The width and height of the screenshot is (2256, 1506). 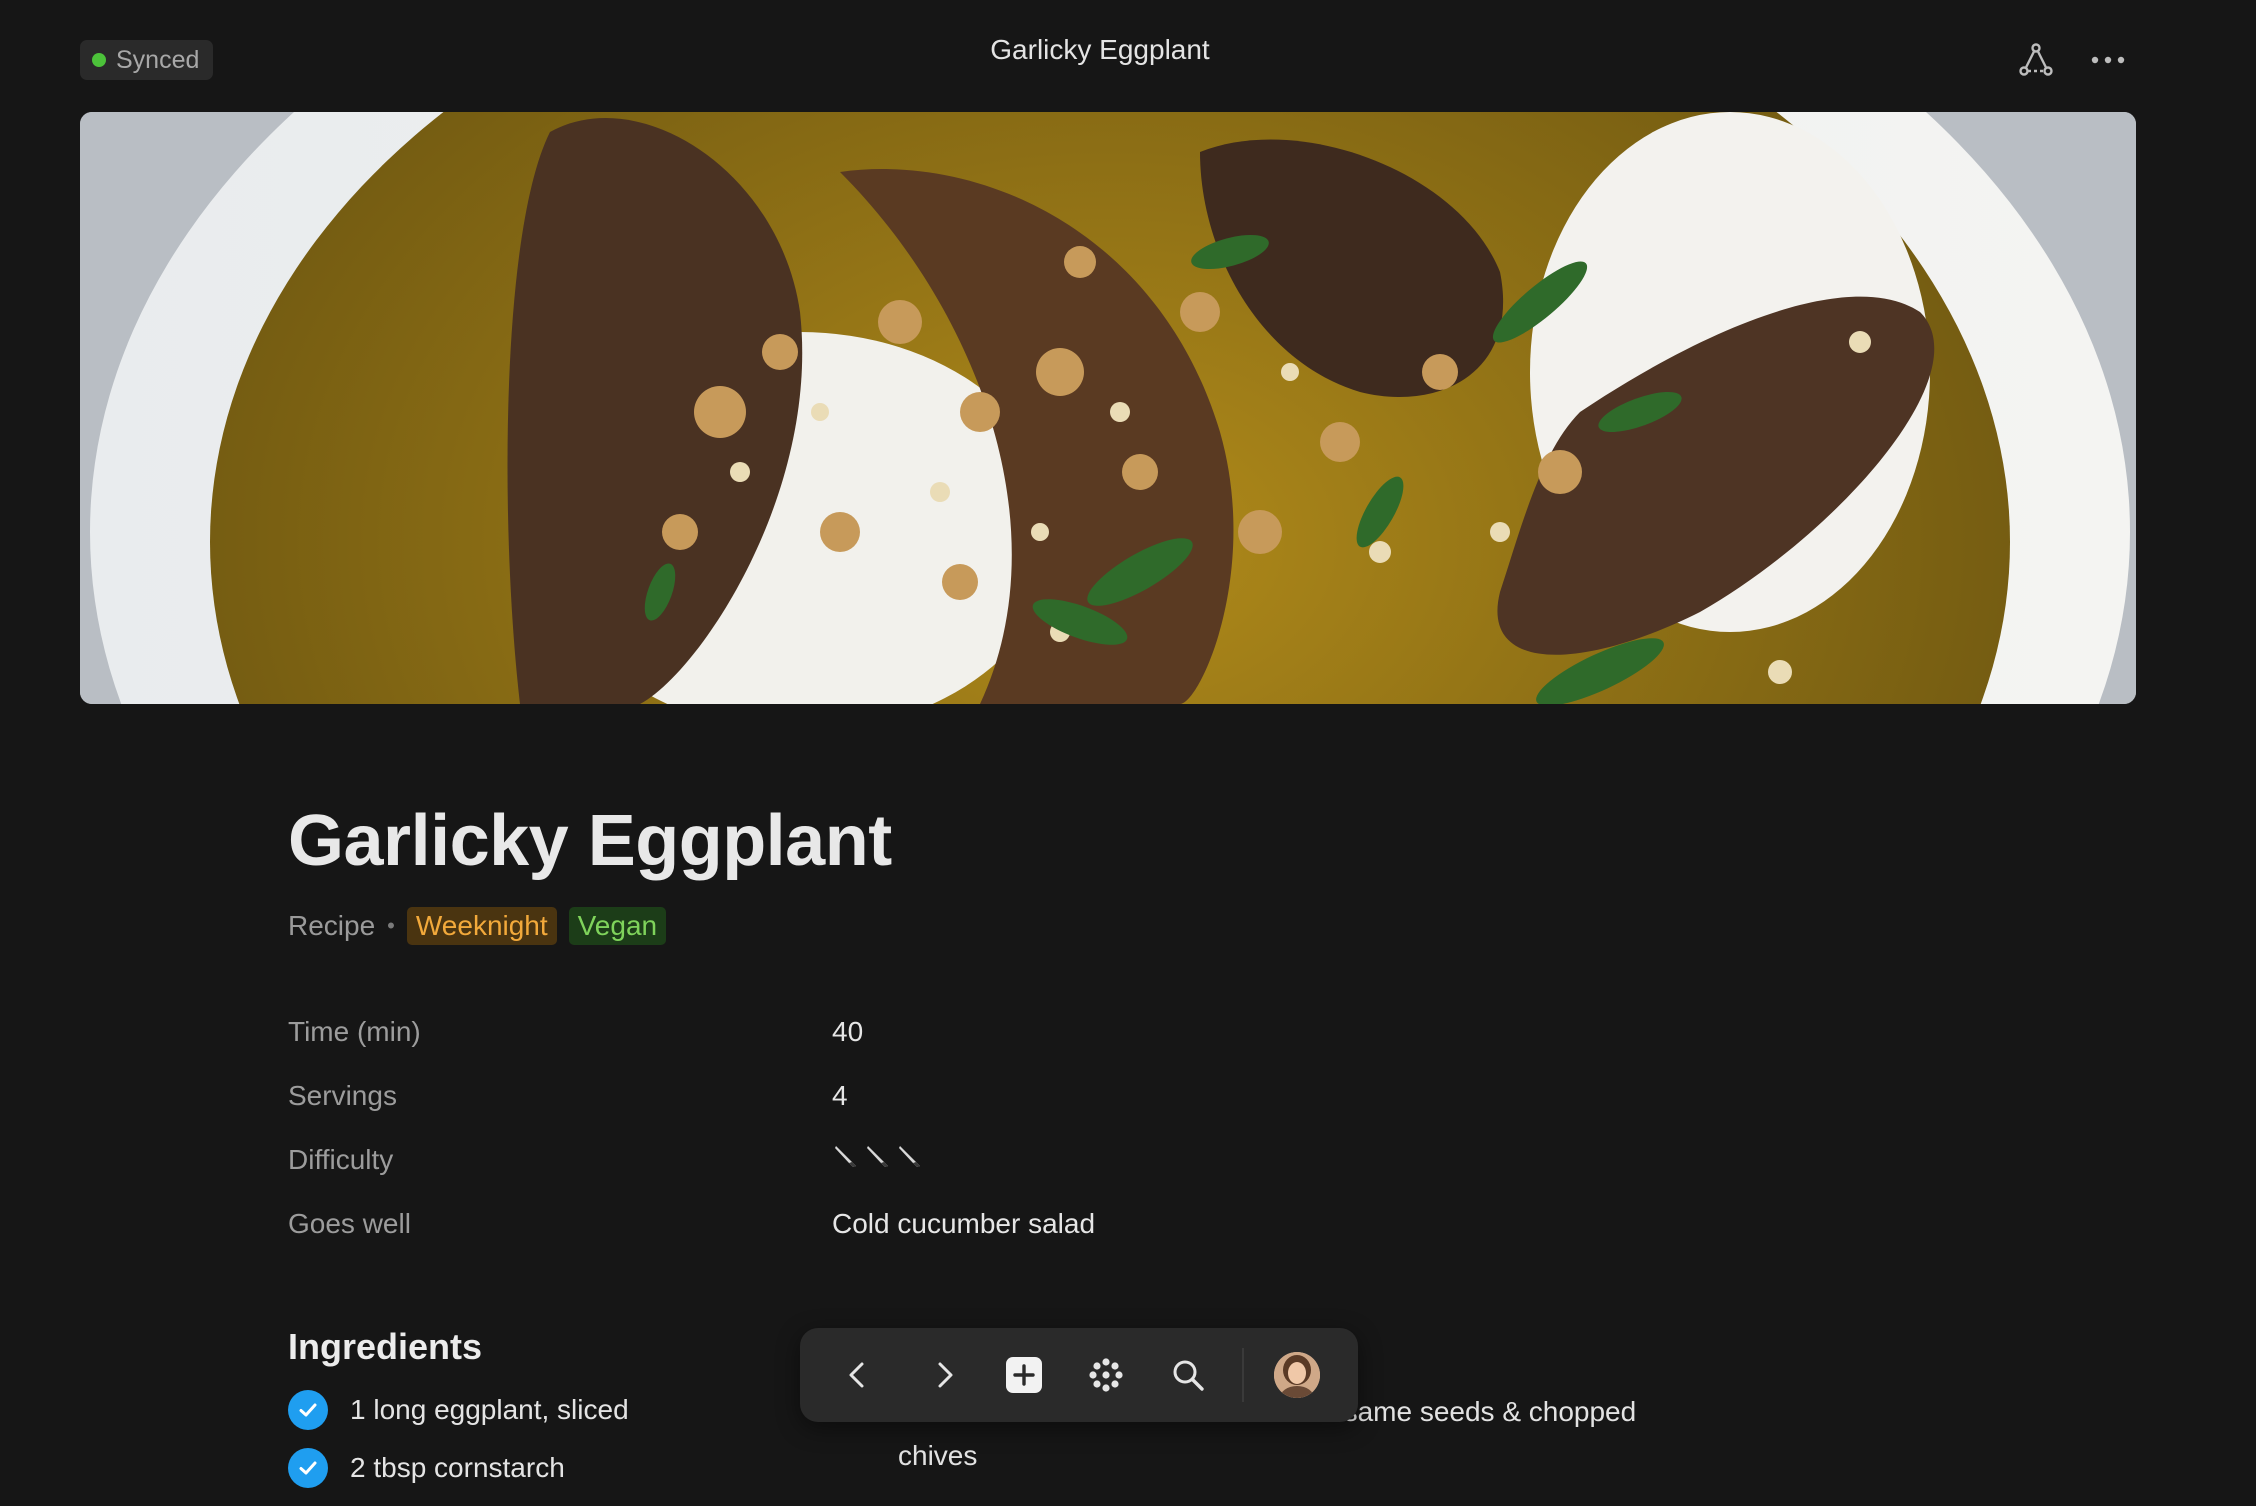 I want to click on ingredient-text: 1 long eggplant, sliced, so click(x=489, y=1408).